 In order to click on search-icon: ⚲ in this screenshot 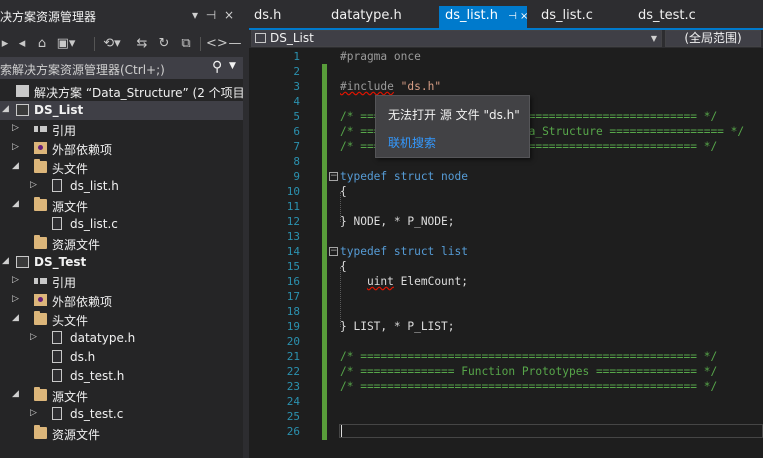, I will do `click(217, 67)`.